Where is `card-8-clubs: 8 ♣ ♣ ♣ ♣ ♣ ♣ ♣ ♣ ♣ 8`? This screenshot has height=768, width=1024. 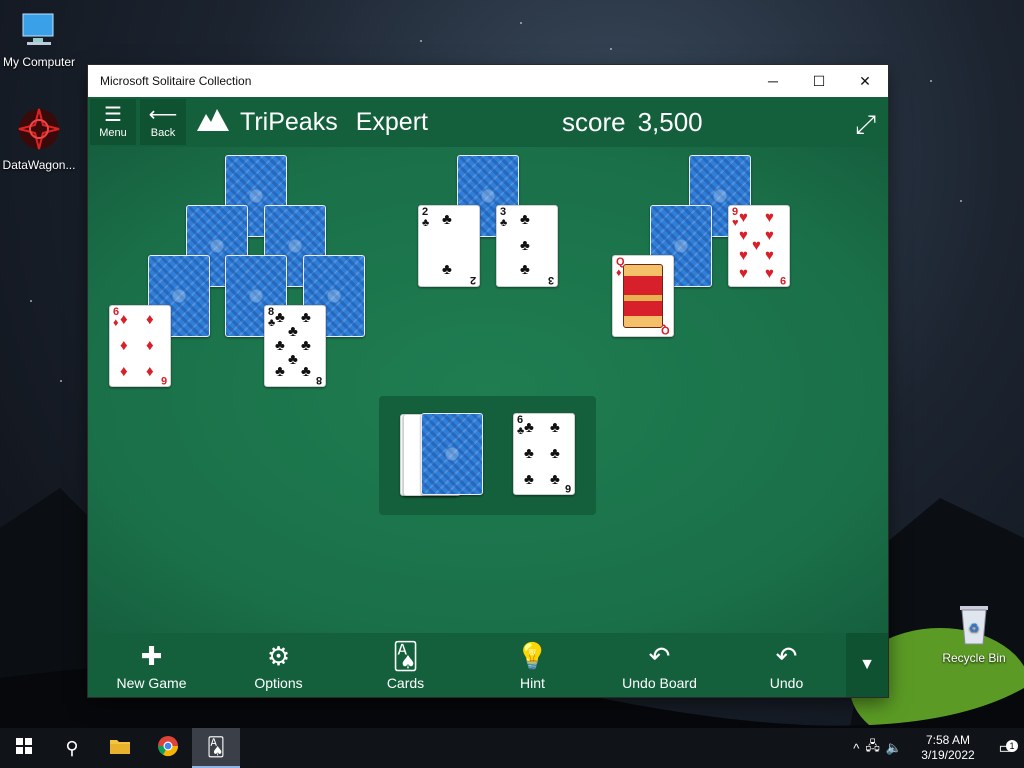
card-8-clubs: 8 ♣ ♣ ♣ ♣ ♣ ♣ ♣ ♣ ♣ 8 is located at coordinates (295, 346).